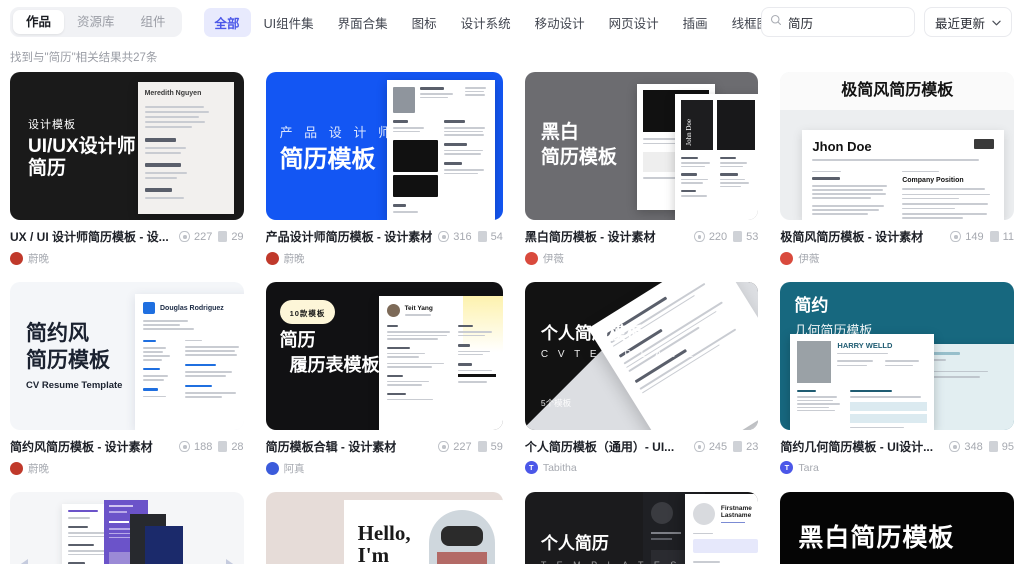 This screenshot has width=1024, height=564. Describe the element at coordinates (556, 403) in the screenshot. I see `thumb-note: 5个模板` at that location.